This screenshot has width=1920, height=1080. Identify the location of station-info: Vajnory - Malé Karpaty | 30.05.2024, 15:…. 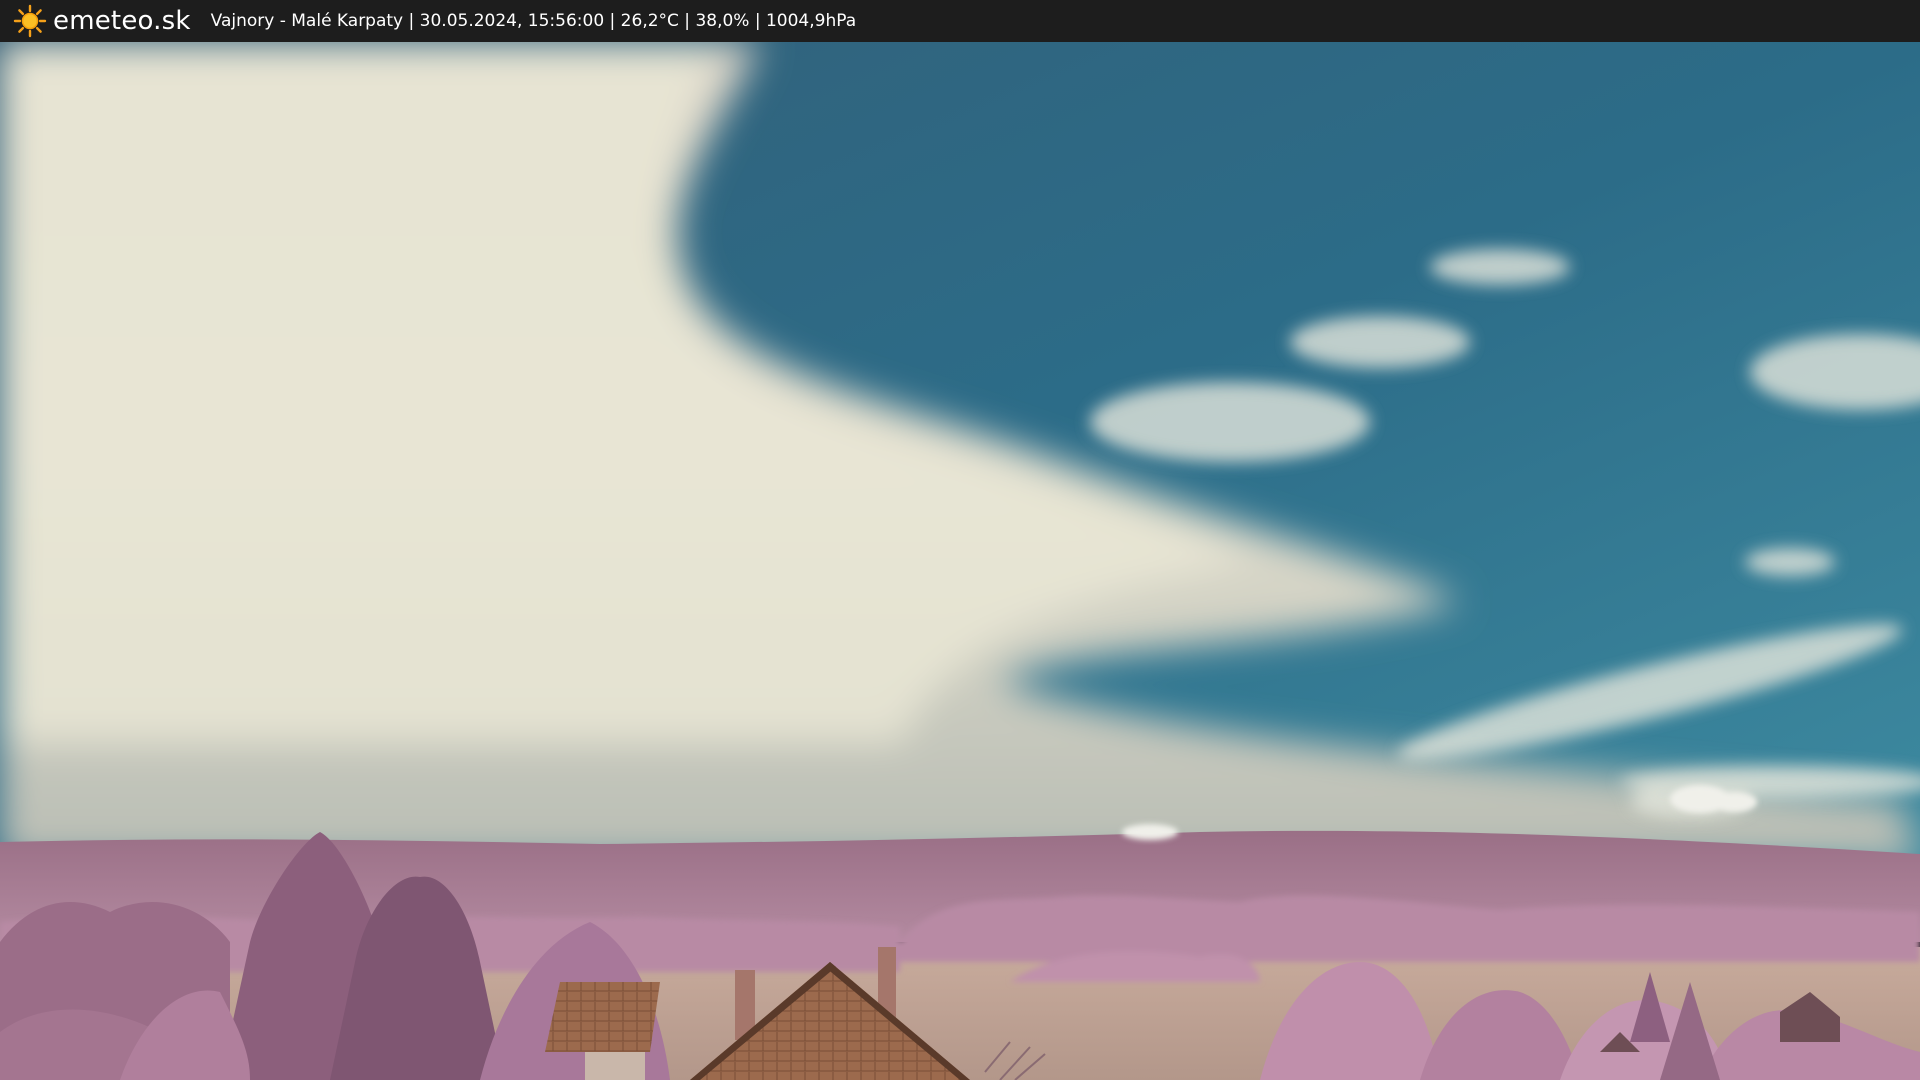
(533, 21).